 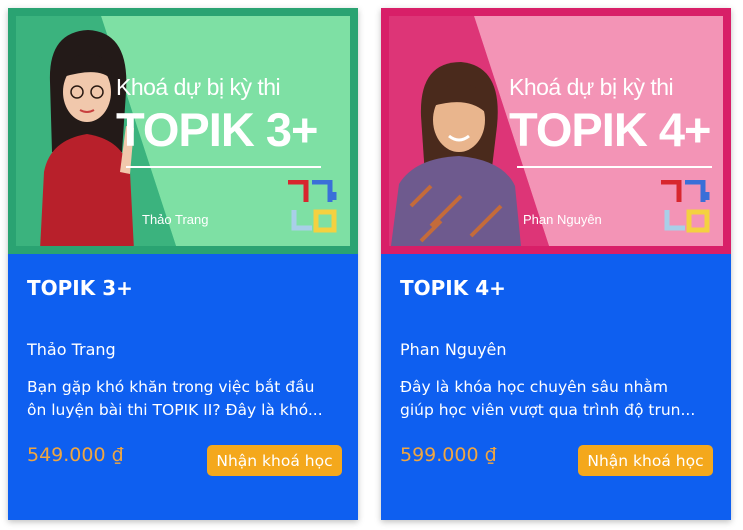 What do you see at coordinates (71, 349) in the screenshot?
I see `course-teacher: Thảo Trang` at bounding box center [71, 349].